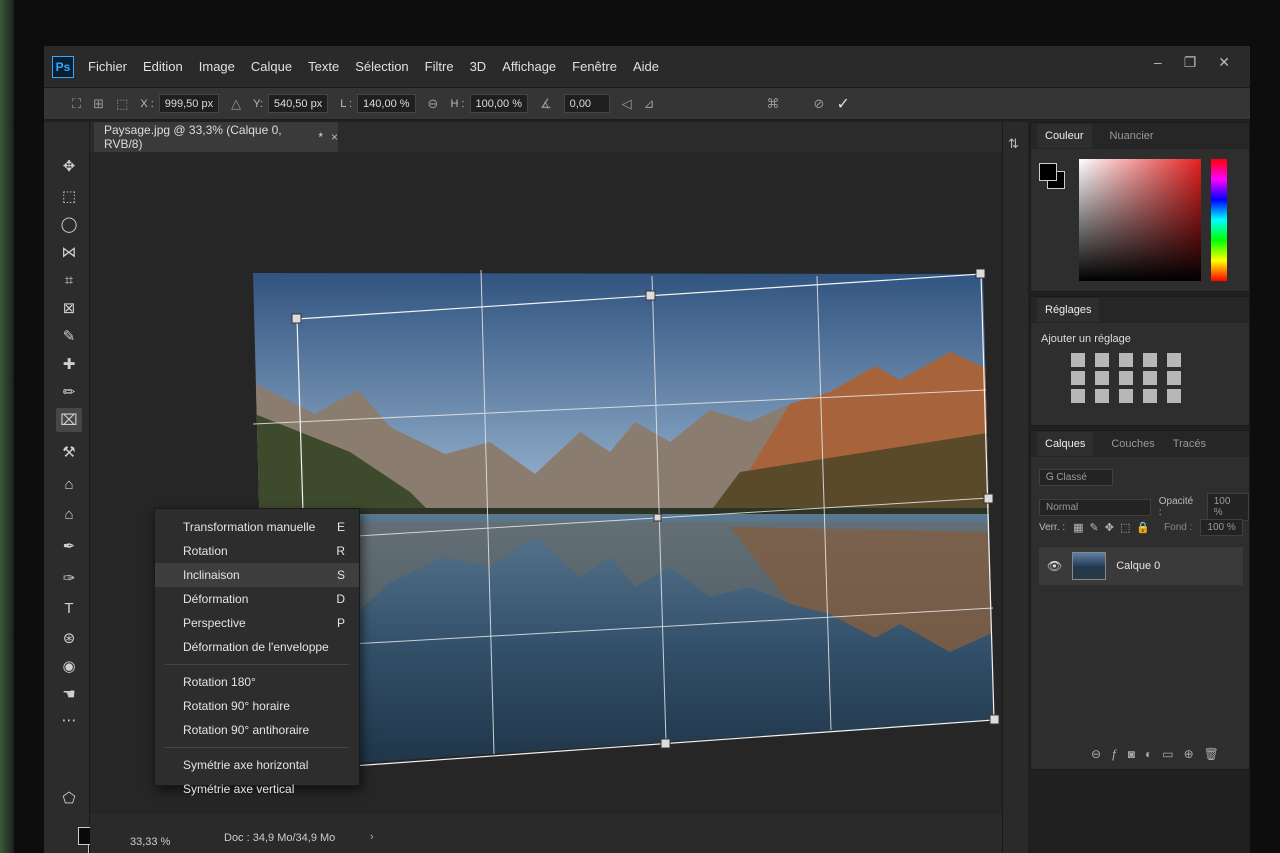  What do you see at coordinates (1126, 378) in the screenshot?
I see `black-white-icon` at bounding box center [1126, 378].